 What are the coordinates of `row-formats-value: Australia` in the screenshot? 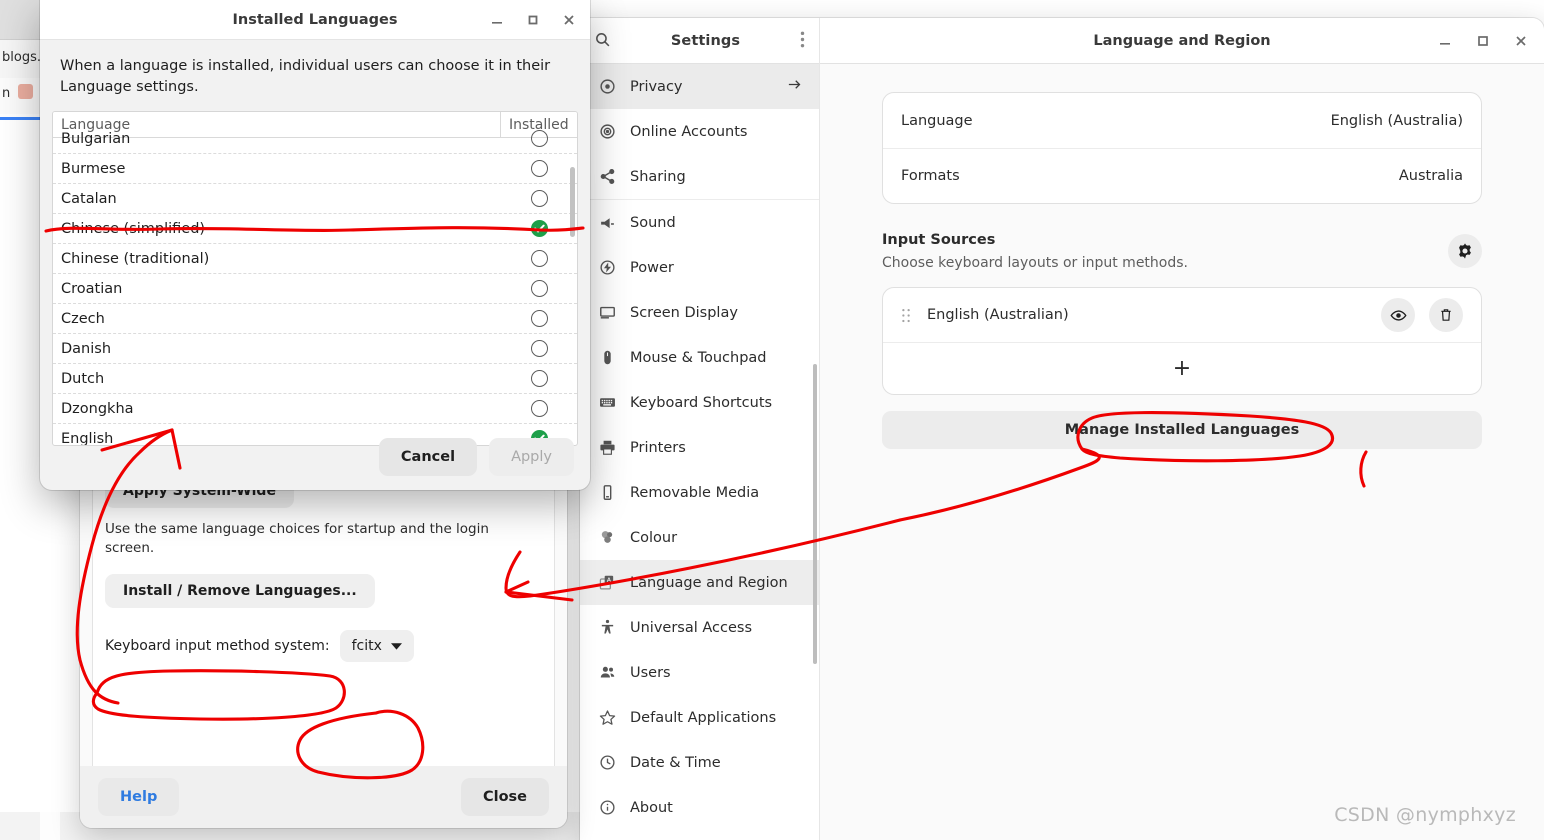 It's located at (1430, 176).